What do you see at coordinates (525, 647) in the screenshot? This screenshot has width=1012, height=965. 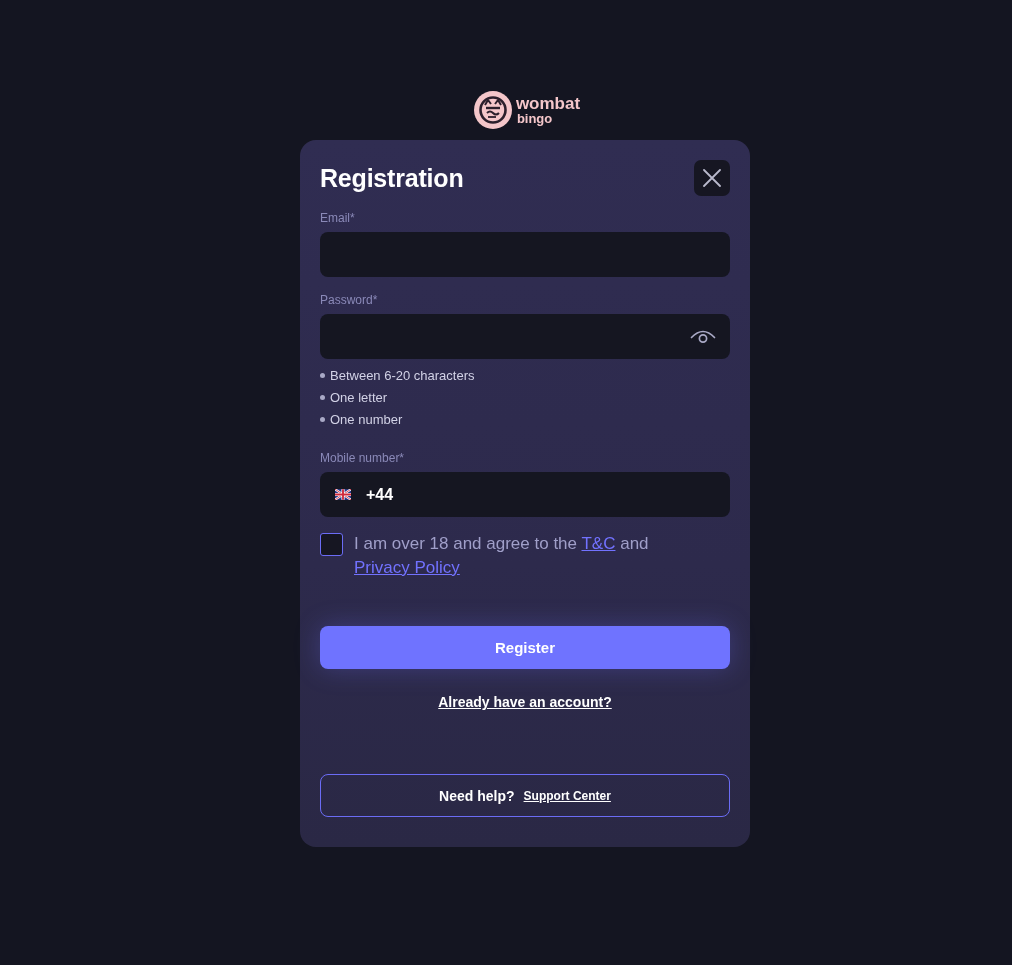 I see `register-button: Register` at bounding box center [525, 647].